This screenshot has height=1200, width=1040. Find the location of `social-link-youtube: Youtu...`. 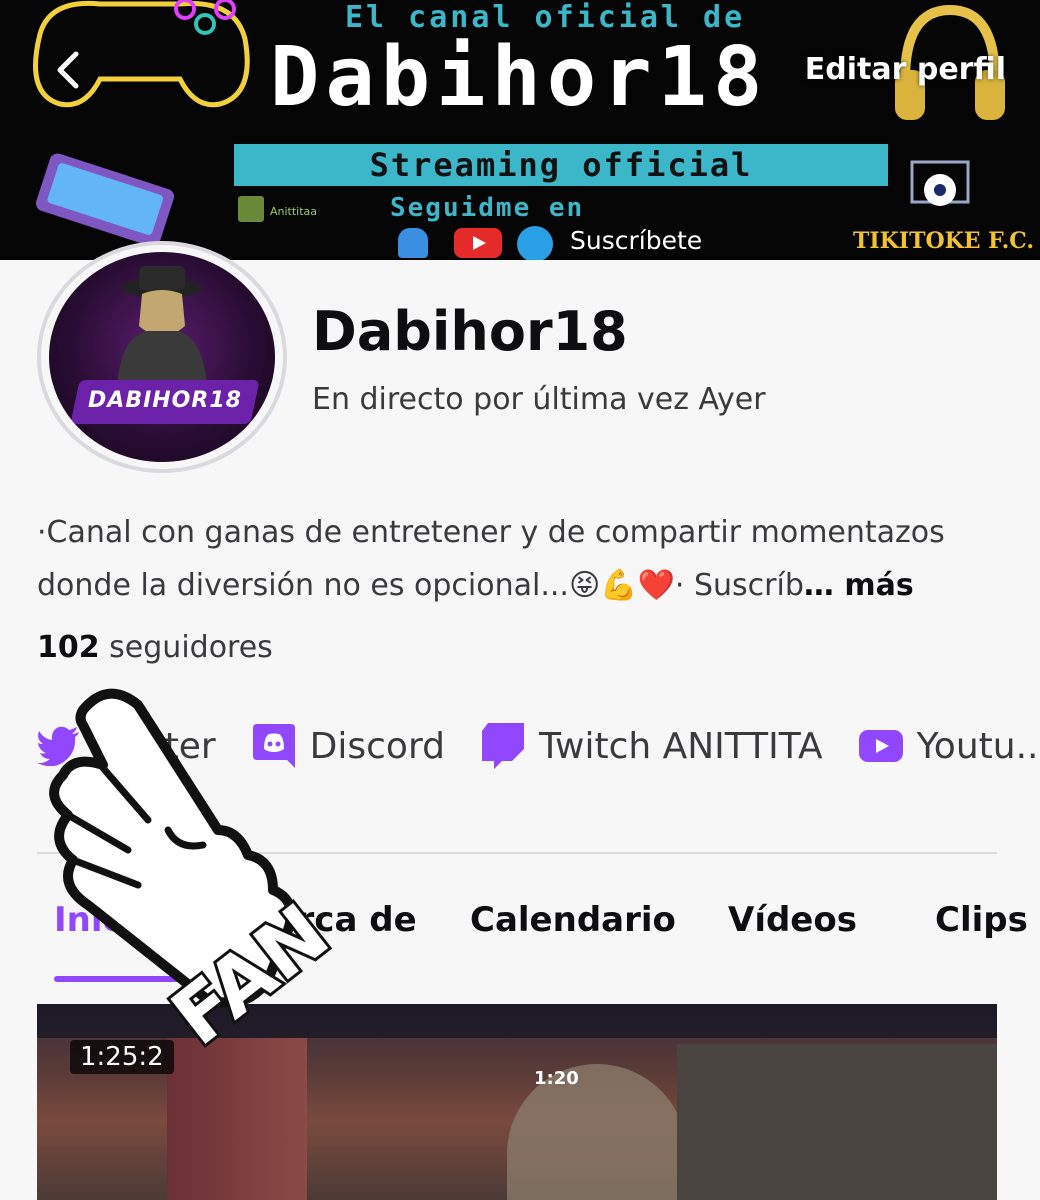

social-link-youtube: Youtu... is located at coordinates (949, 746).